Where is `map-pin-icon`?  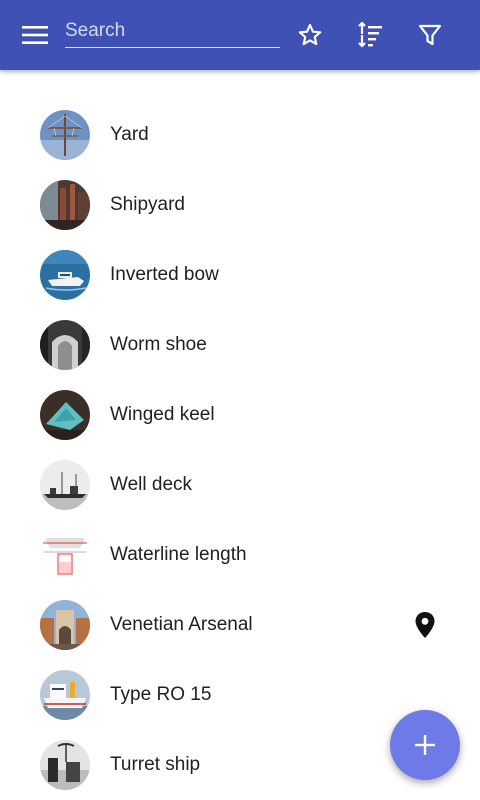 map-pin-icon is located at coordinates (425, 625).